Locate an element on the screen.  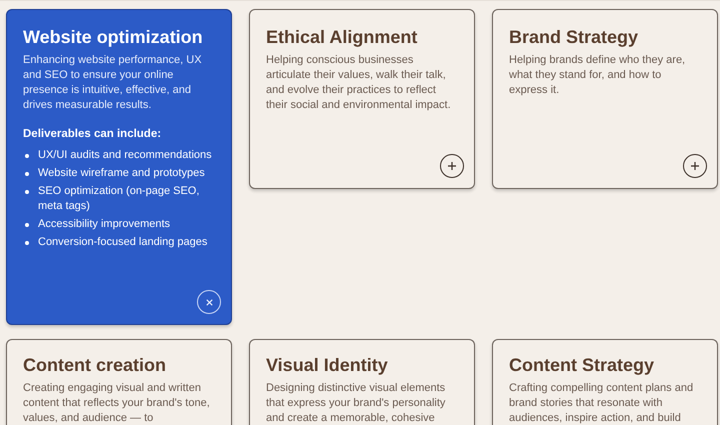
deliverable-item: Accessibility improvements is located at coordinates (104, 224).